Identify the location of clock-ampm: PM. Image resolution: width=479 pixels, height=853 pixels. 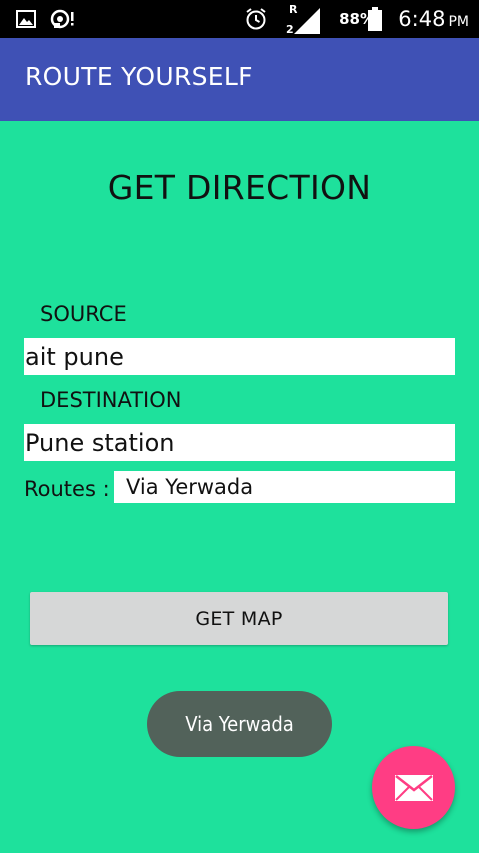
(458, 21).